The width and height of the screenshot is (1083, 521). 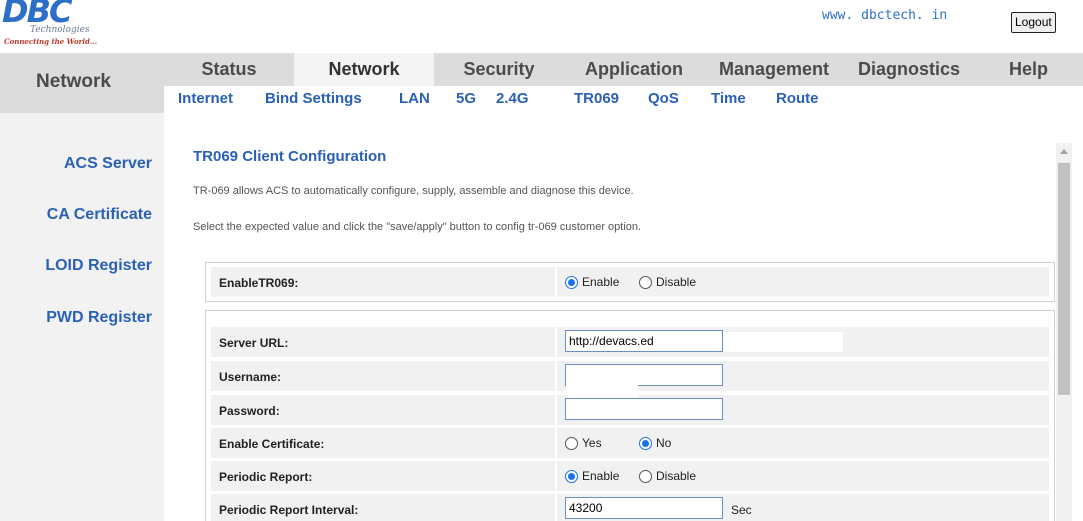 I want to click on tab-help: Help, so click(x=1028, y=69).